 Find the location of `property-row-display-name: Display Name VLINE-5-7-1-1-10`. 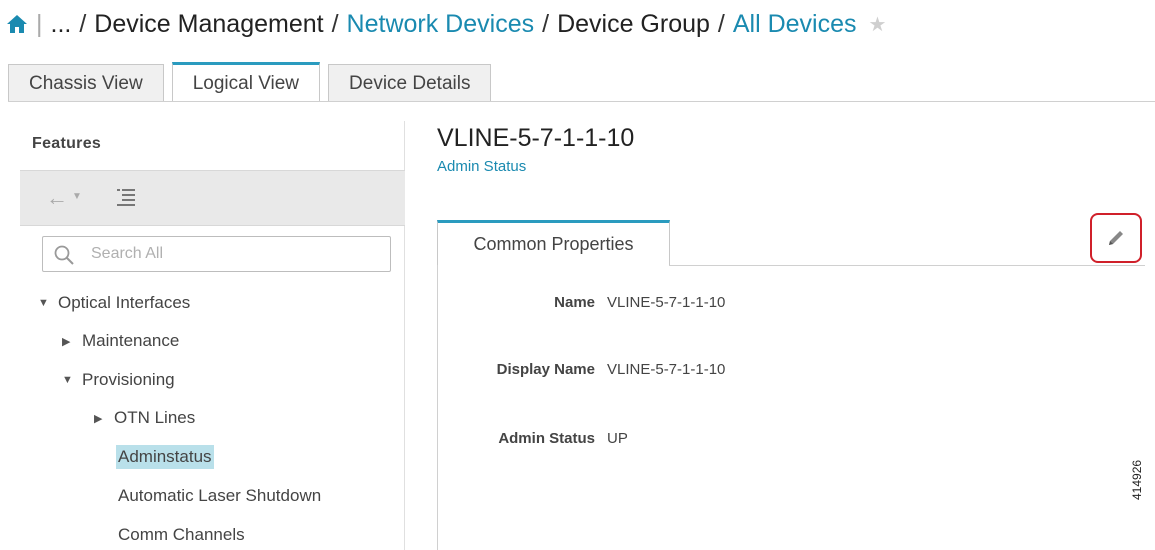

property-row-display-name: Display Name VLINE-5-7-1-1-10 is located at coordinates (787, 369).